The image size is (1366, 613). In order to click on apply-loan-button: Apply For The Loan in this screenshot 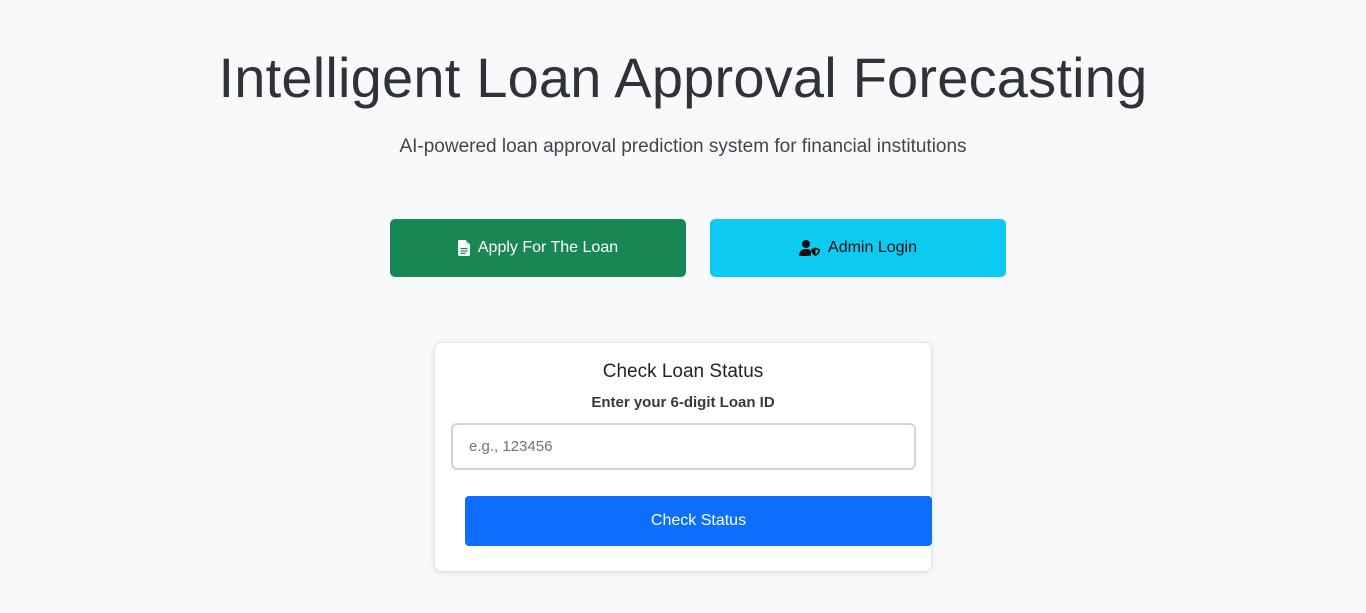, I will do `click(538, 248)`.